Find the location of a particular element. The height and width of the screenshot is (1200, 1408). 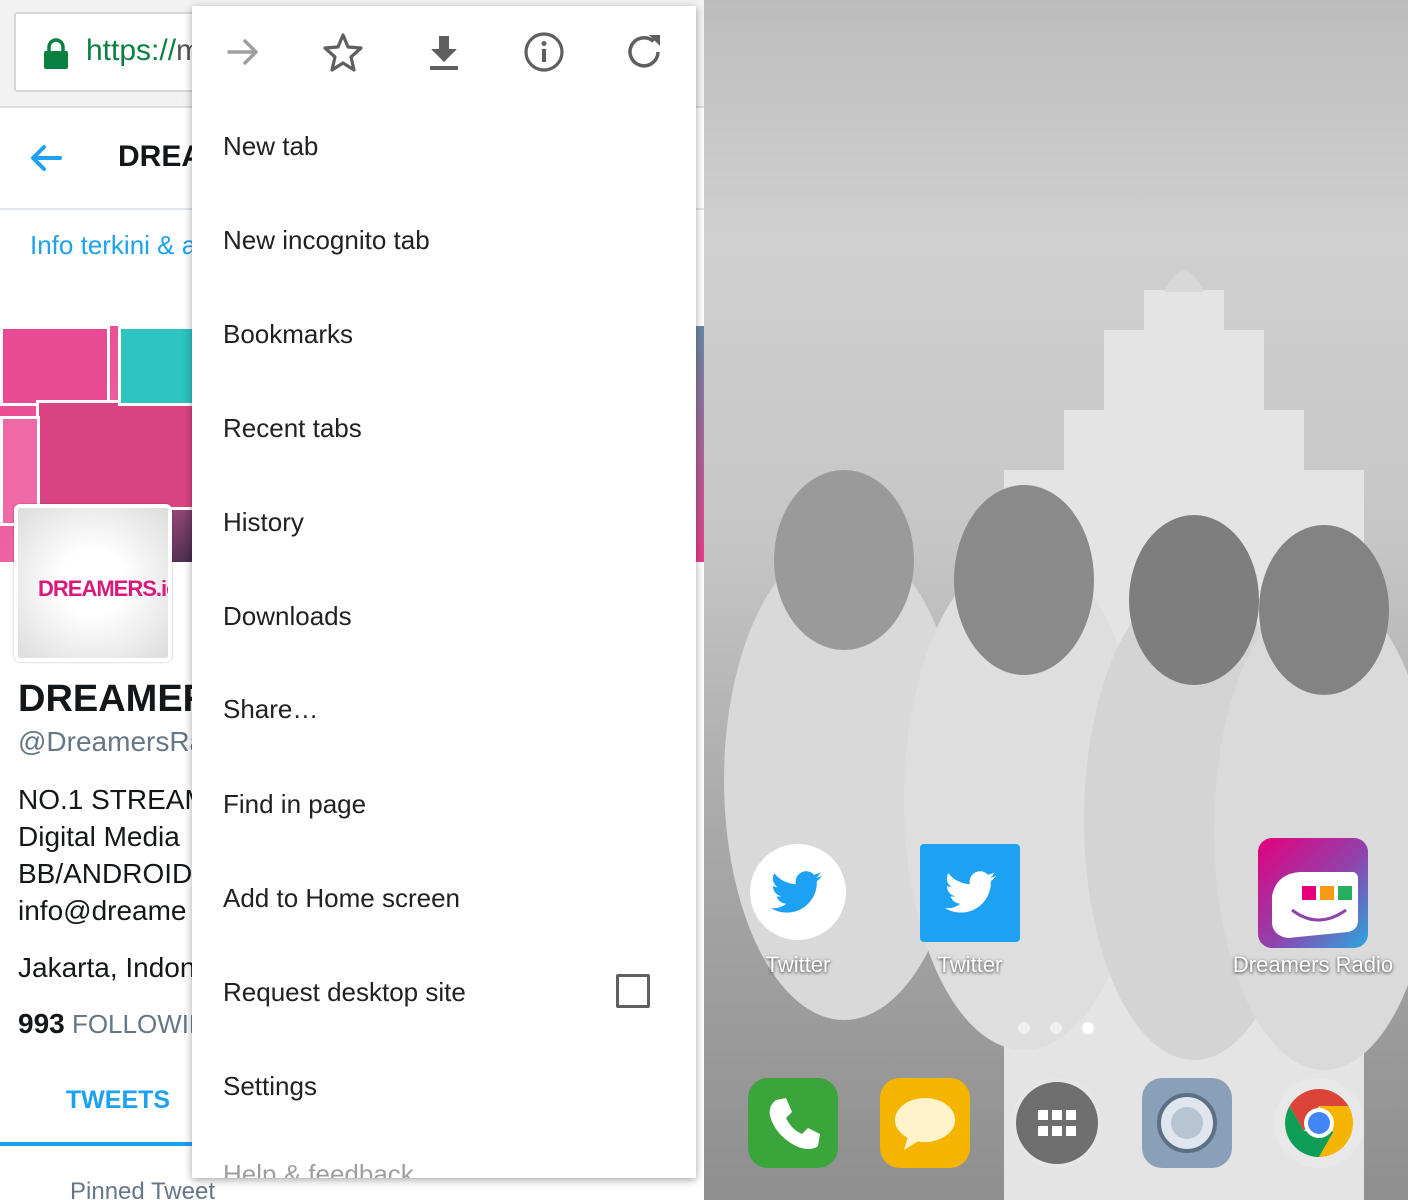

camera-icon is located at coordinates (1187, 1123).